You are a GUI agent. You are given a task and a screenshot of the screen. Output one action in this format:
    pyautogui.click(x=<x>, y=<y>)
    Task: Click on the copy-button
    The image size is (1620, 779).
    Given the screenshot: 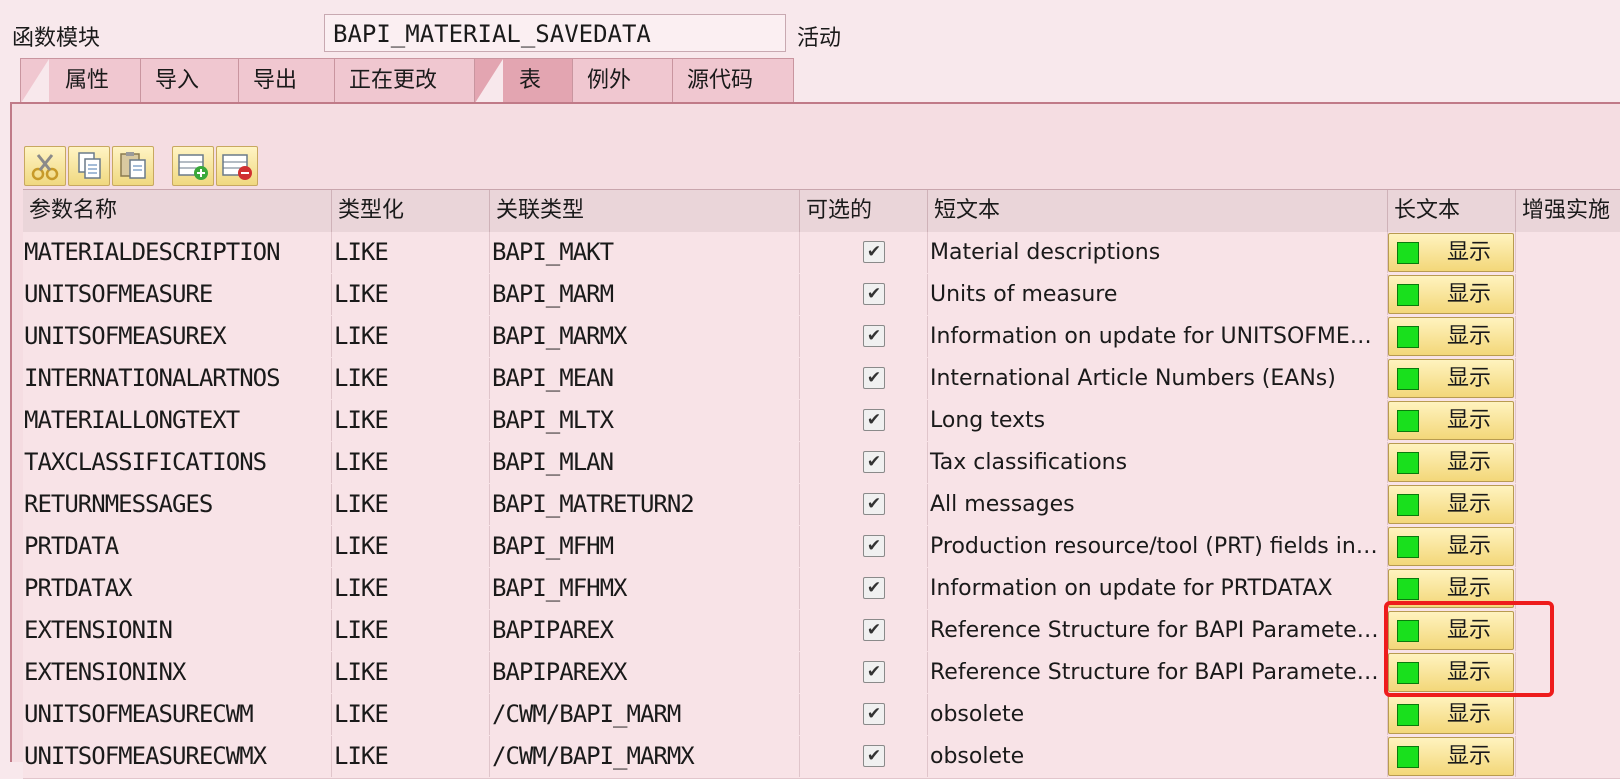 What is the action you would take?
    pyautogui.click(x=89, y=166)
    